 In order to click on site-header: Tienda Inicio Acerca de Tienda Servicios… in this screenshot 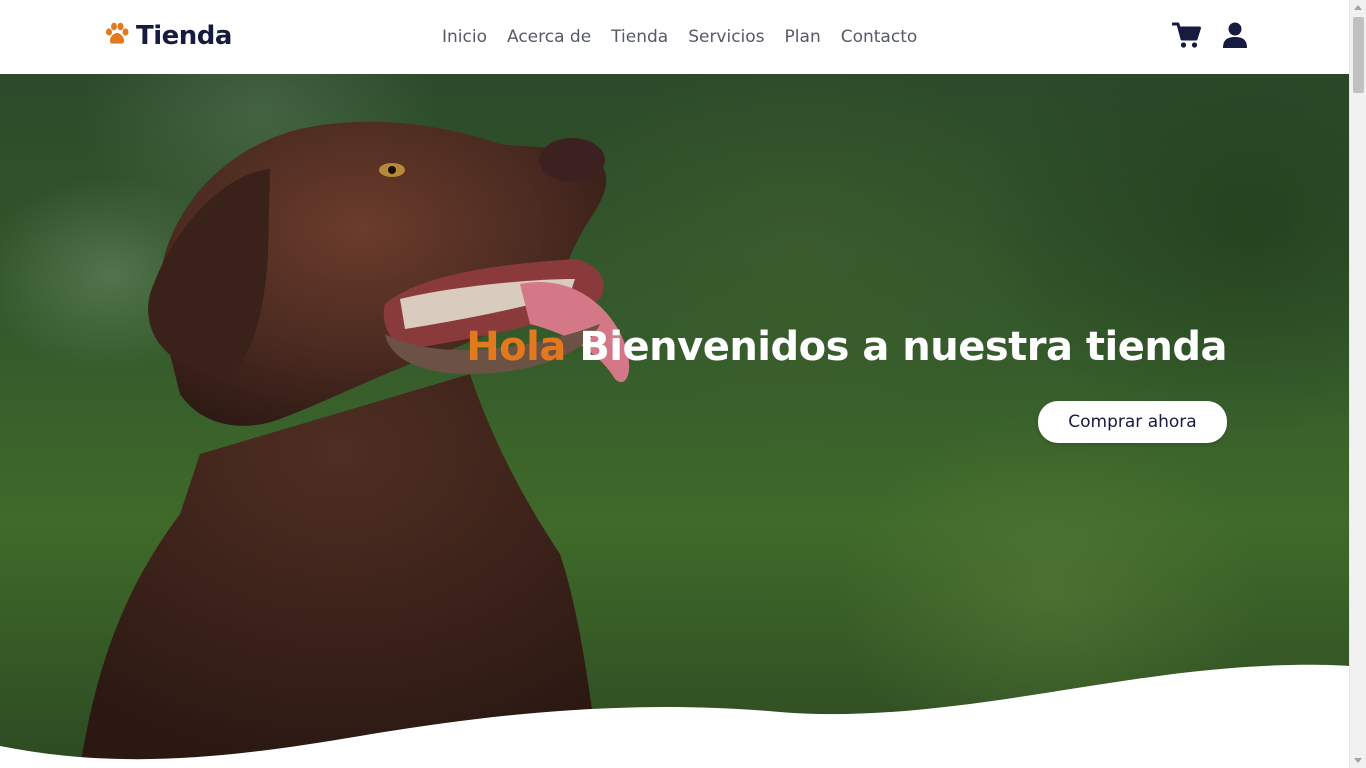, I will do `click(674, 37)`.